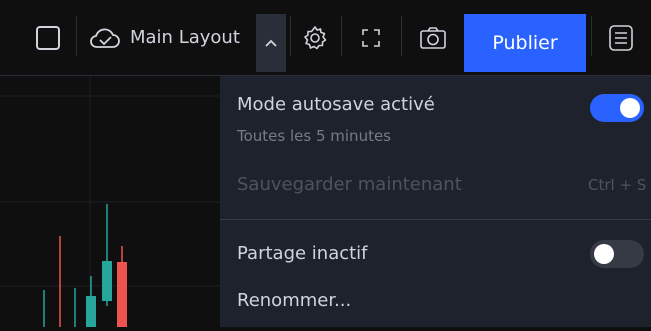  I want to click on main-menu-button, so click(621, 37).